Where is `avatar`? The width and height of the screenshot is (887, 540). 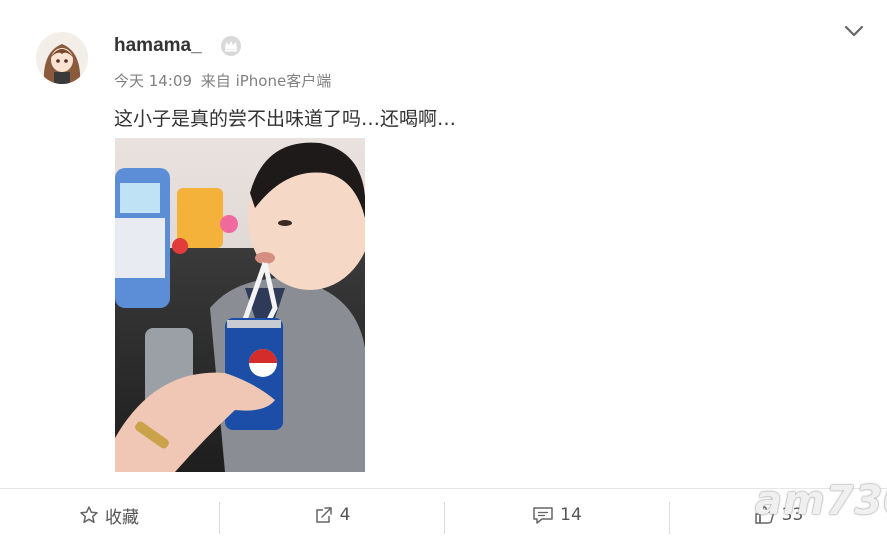
avatar is located at coordinates (62, 58).